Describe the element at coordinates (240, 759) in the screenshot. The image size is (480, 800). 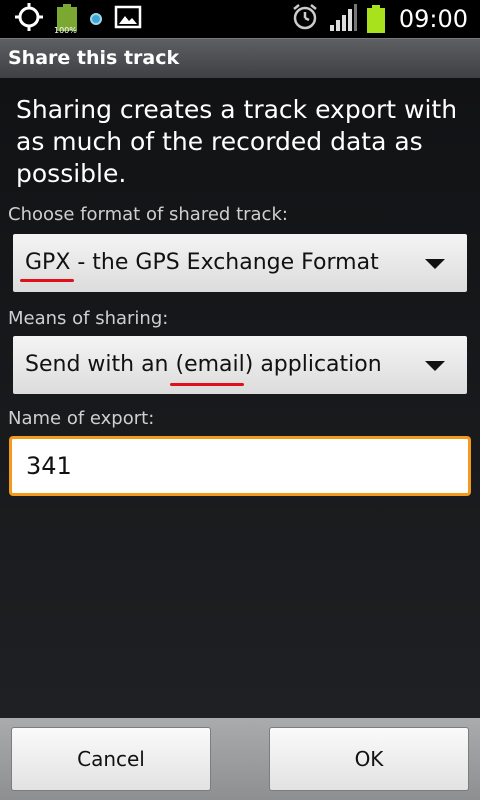
I see `button-bar: Cancel OK` at that location.